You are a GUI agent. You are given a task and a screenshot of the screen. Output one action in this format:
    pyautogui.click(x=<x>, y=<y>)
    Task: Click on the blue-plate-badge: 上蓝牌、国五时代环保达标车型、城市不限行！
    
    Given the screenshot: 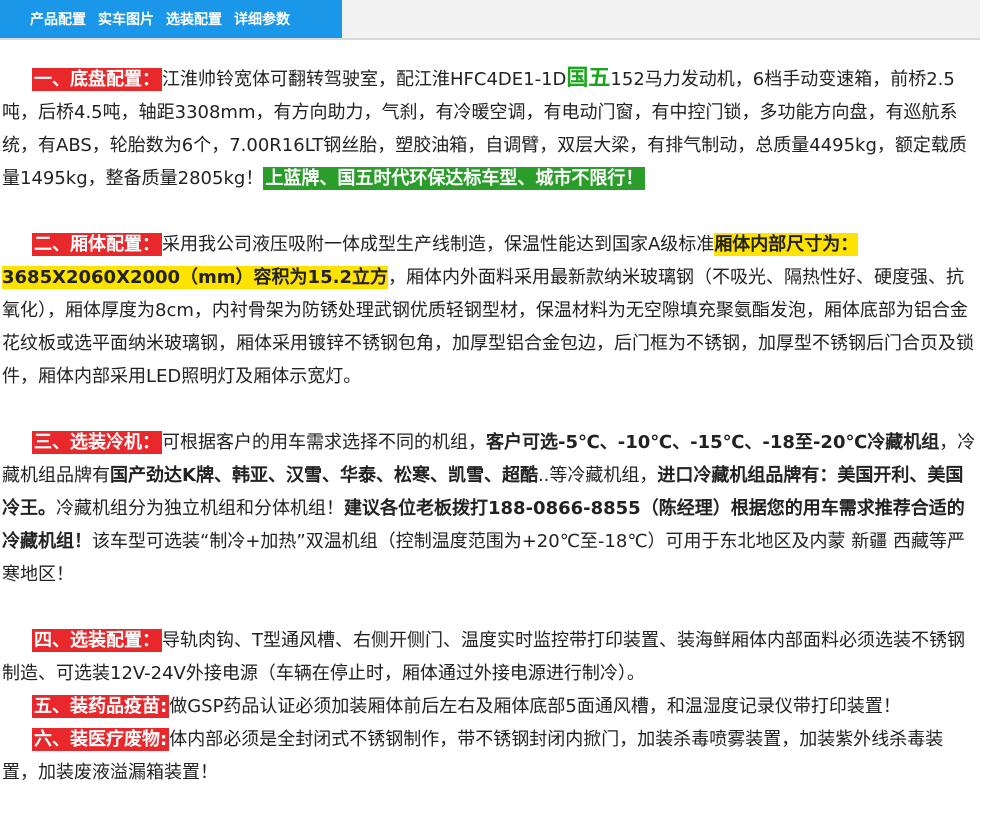 What is the action you would take?
    pyautogui.click(x=454, y=178)
    